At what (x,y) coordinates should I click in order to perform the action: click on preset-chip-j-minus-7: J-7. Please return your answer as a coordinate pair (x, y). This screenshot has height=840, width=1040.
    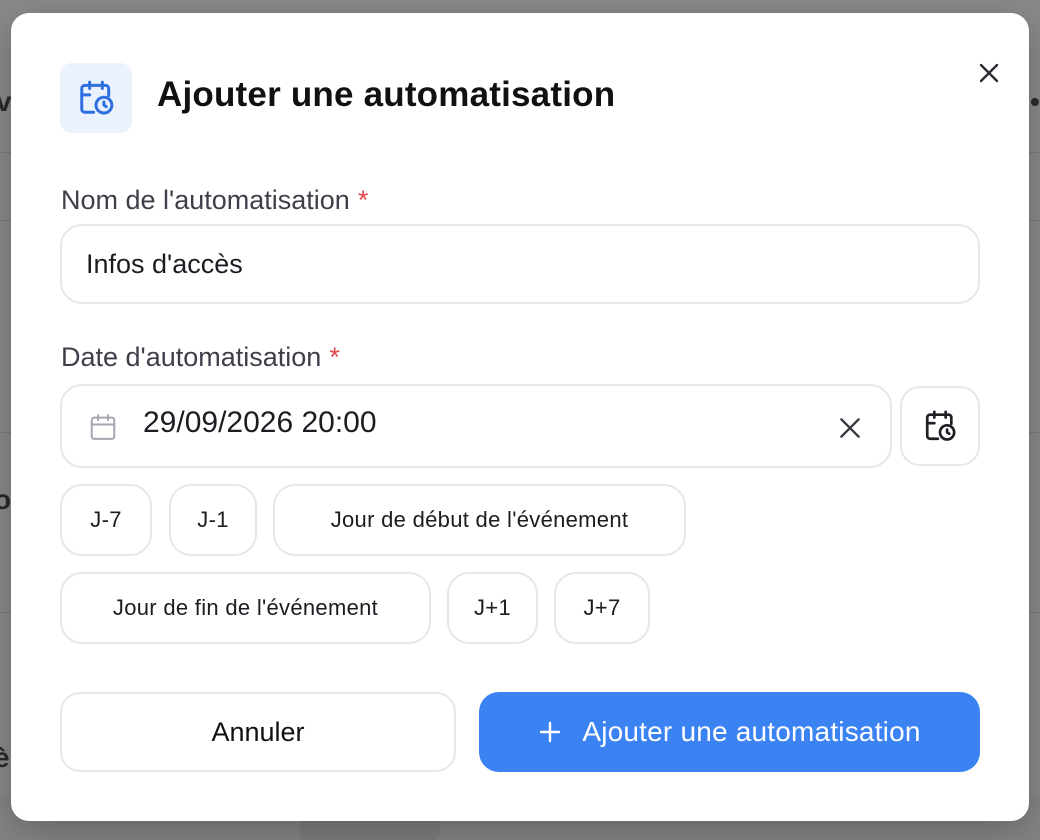
    Looking at the image, I should click on (106, 520).